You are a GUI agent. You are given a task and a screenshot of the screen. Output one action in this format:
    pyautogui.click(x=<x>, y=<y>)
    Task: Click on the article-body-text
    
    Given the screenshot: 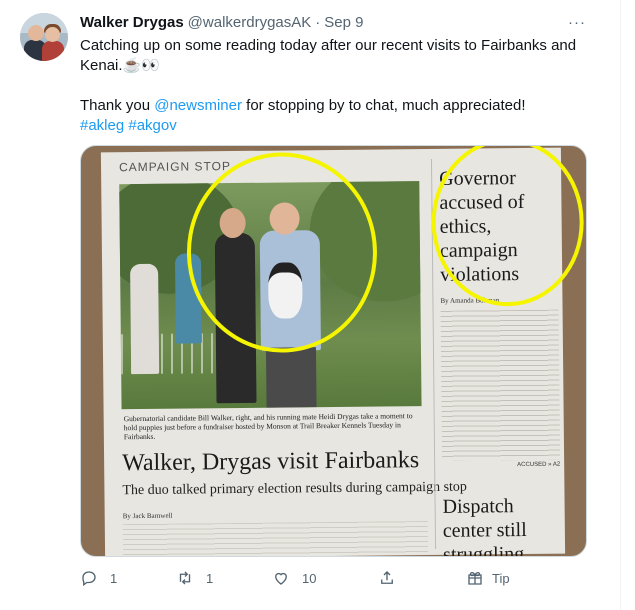 What is the action you would take?
    pyautogui.click(x=275, y=538)
    